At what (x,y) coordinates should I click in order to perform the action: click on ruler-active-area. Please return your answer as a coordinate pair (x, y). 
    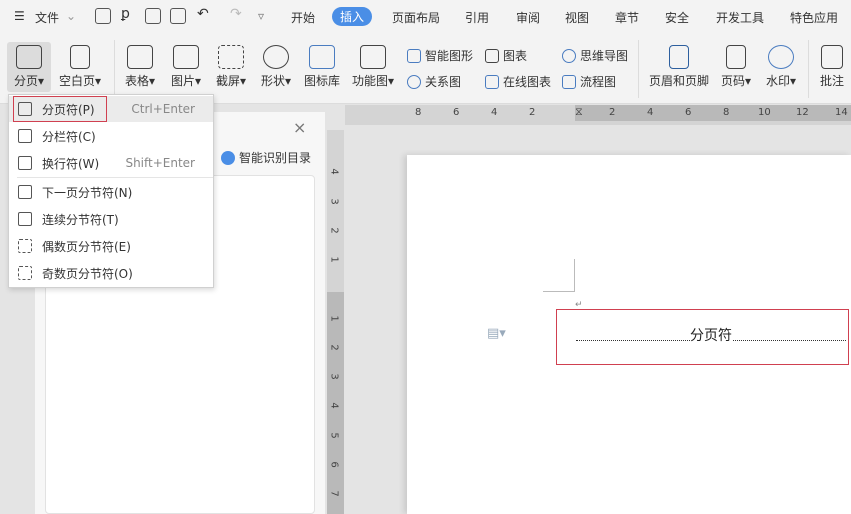
    Looking at the image, I should click on (713, 113).